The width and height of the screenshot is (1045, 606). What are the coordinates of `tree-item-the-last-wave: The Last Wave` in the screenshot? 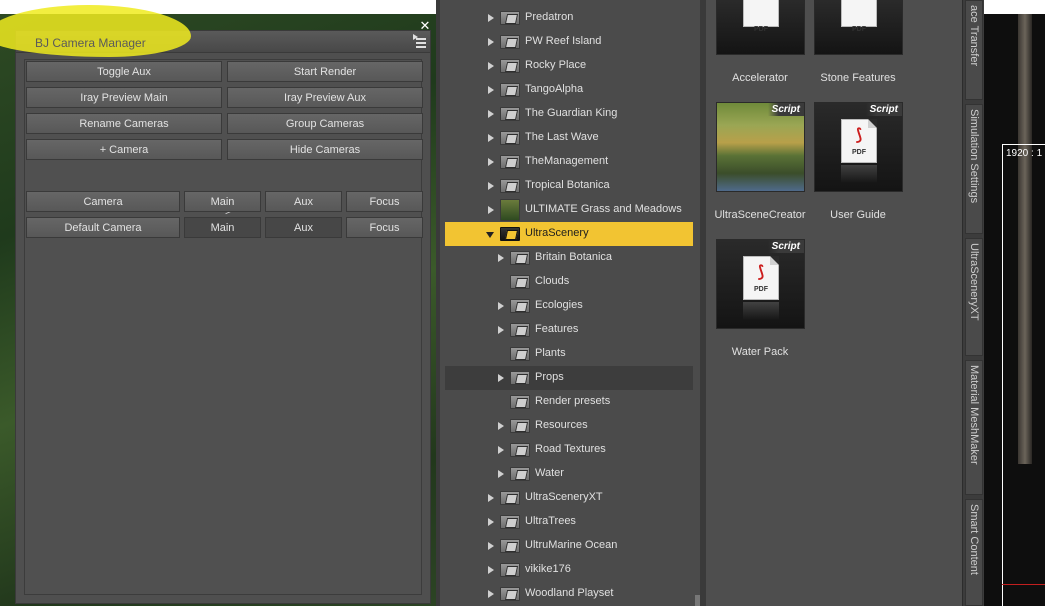 It's located at (569, 138).